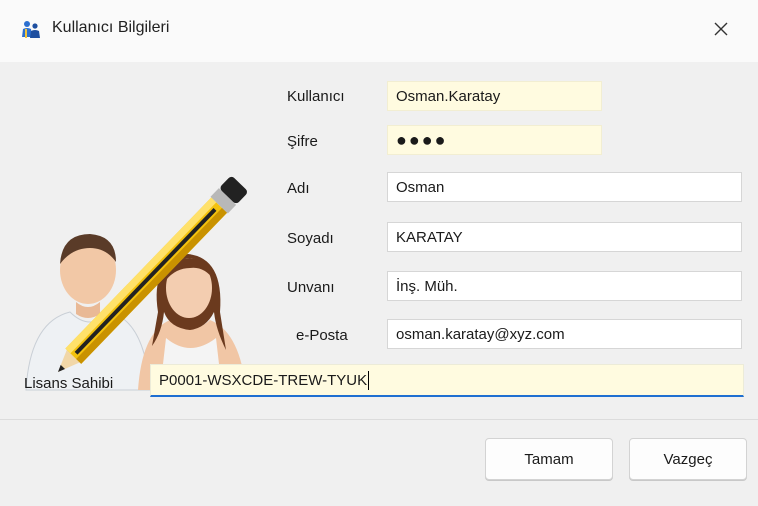 This screenshot has height=506, width=758. What do you see at coordinates (69, 383) in the screenshot?
I see `license-owner-label: Lisans Sahibi` at bounding box center [69, 383].